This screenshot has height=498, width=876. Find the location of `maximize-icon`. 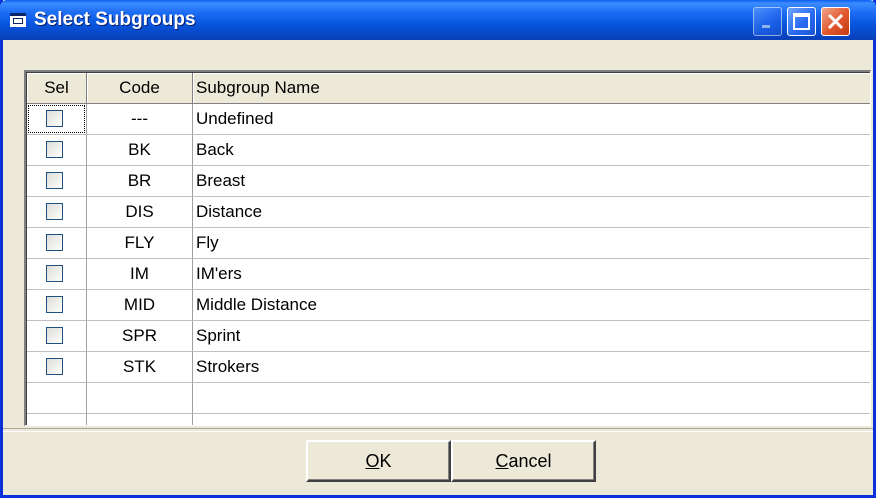

maximize-icon is located at coordinates (801, 21).